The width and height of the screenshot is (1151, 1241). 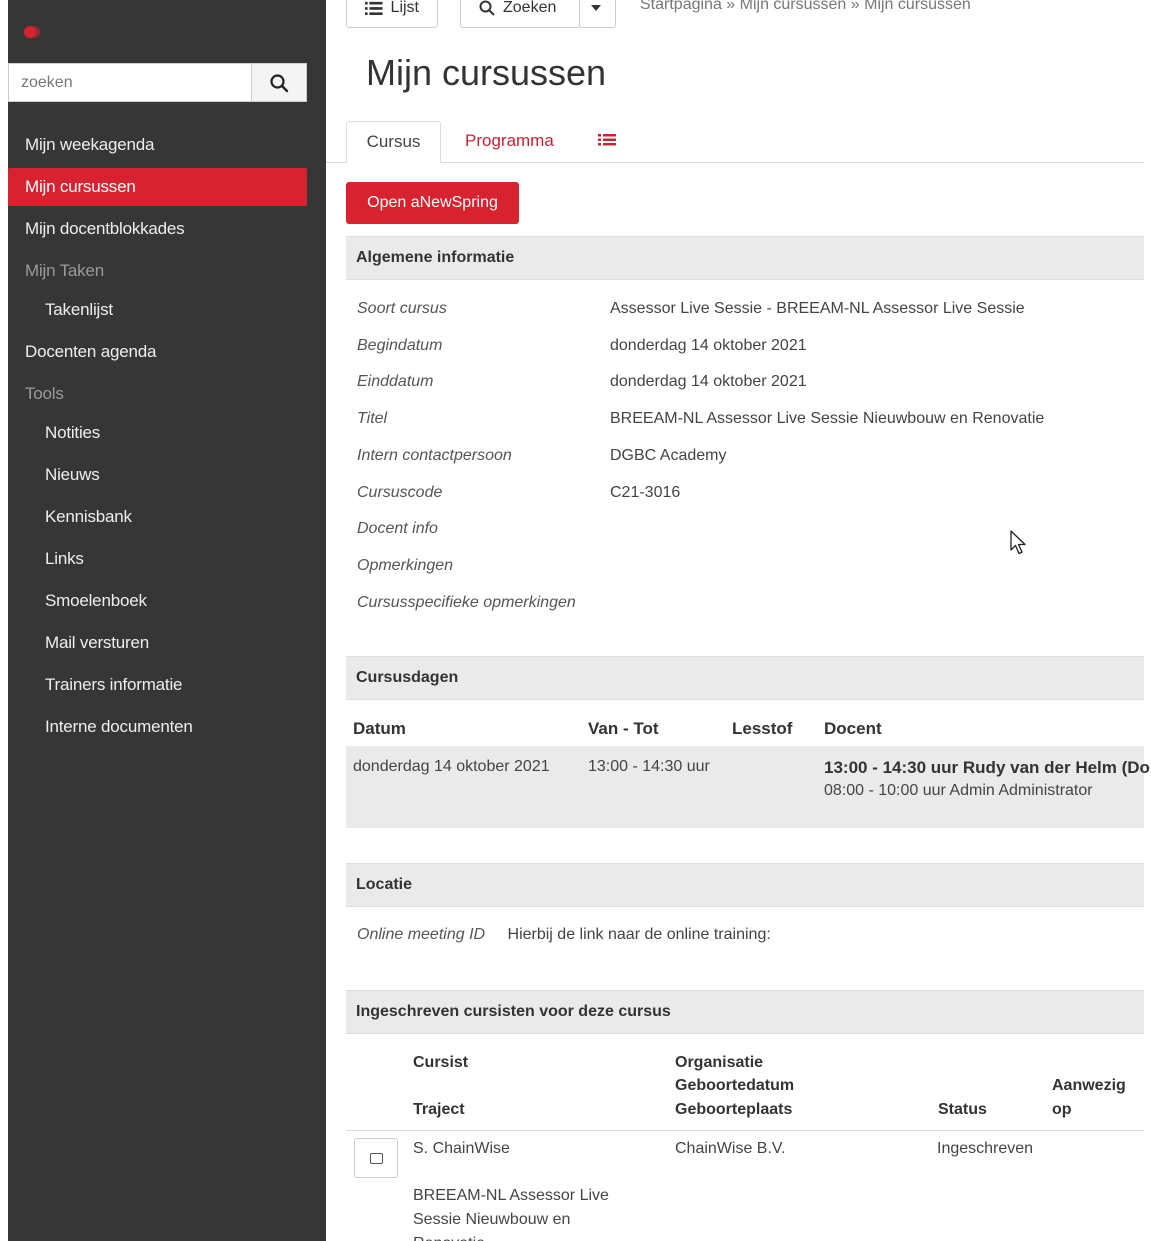 I want to click on info-label: Docent info, so click(x=397, y=528).